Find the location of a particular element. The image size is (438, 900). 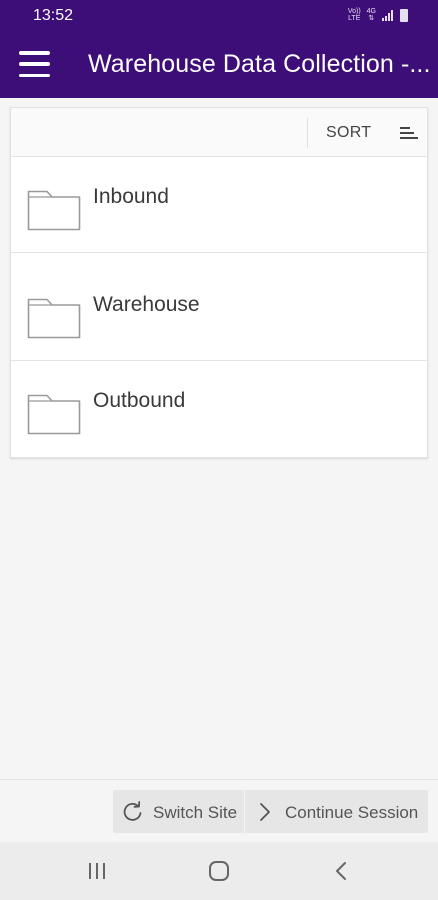

volte-line-1: Vo)) is located at coordinates (354, 11).